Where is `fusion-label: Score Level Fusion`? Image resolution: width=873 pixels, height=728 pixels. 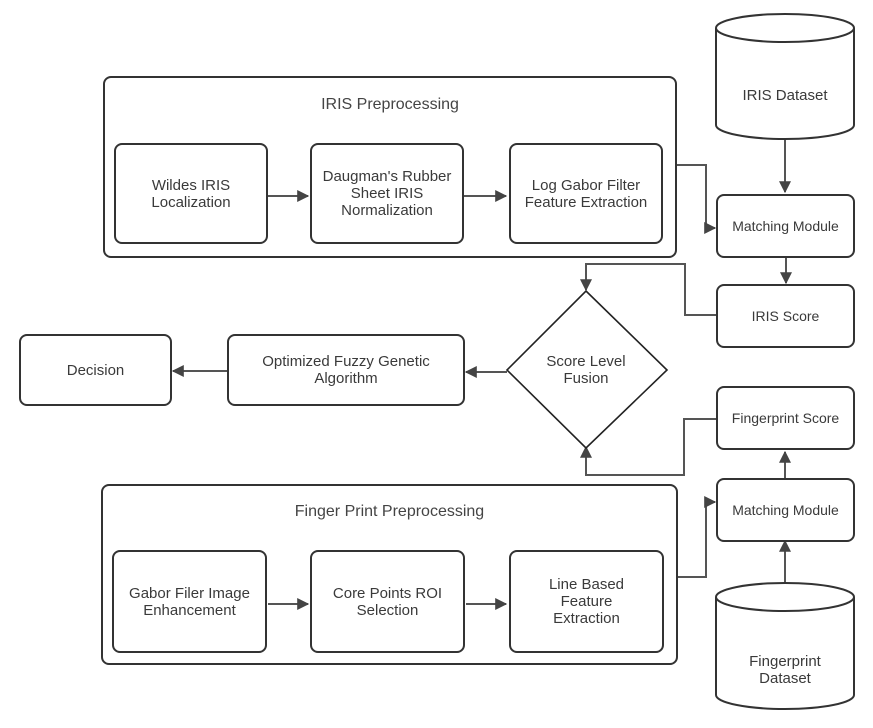
fusion-label: Score Level Fusion is located at coordinates (586, 370).